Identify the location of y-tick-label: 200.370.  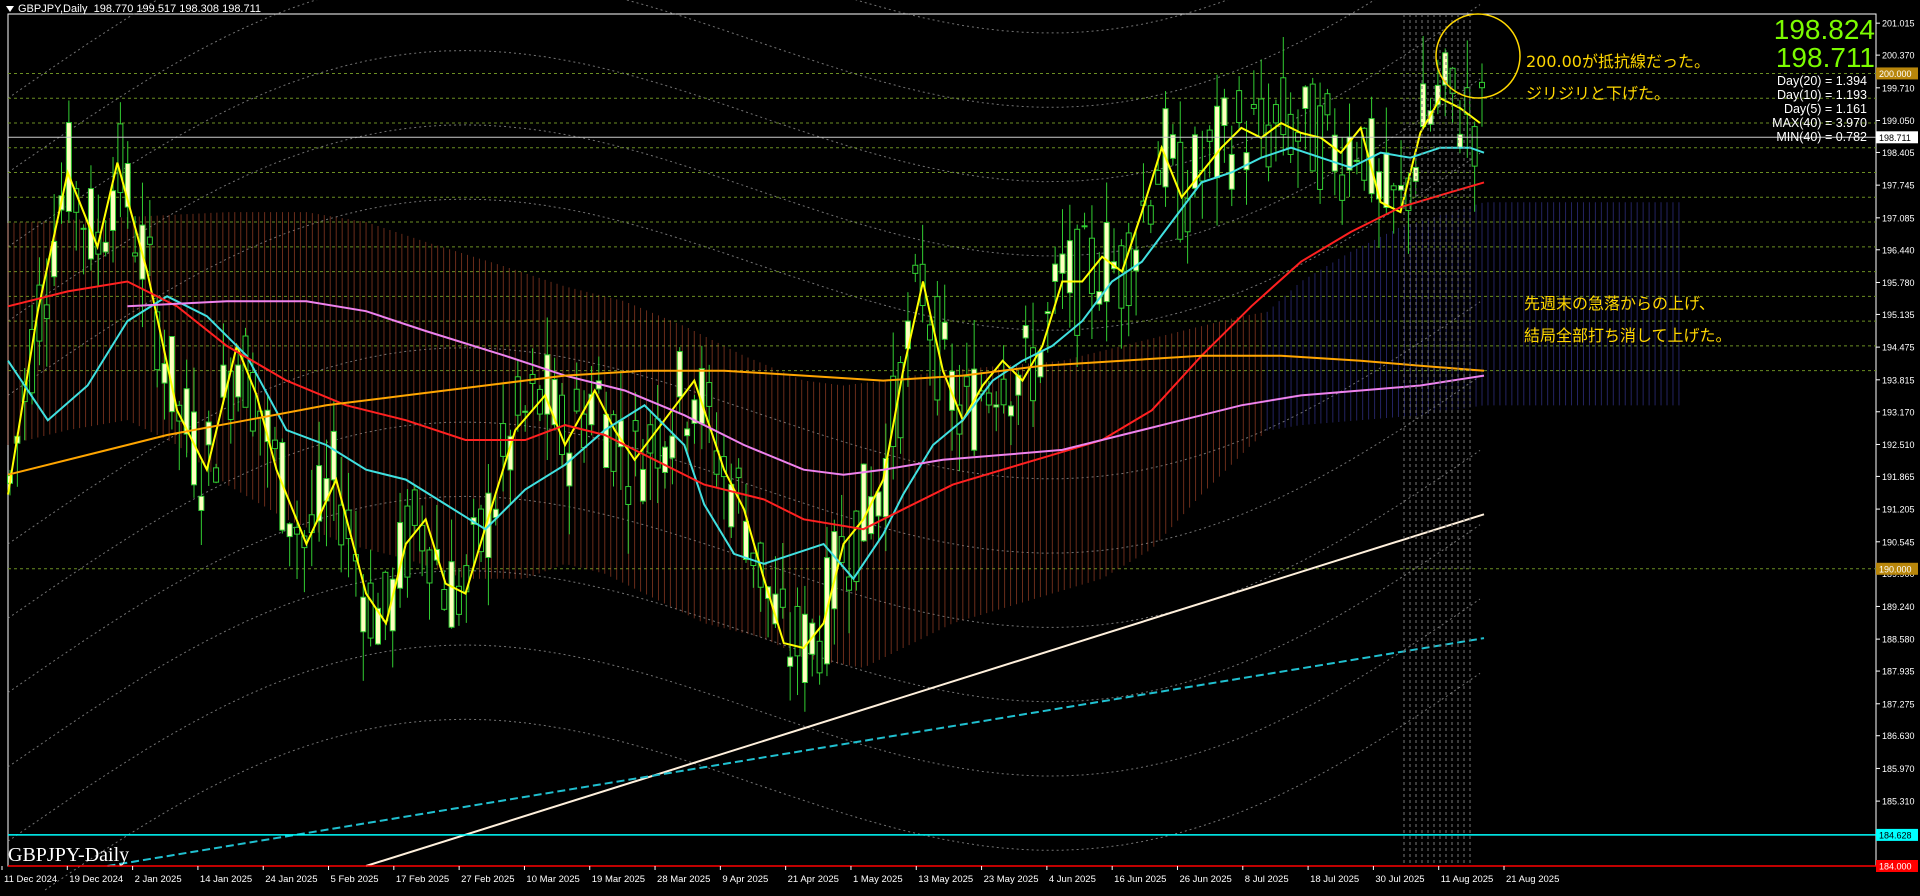
(1898, 56).